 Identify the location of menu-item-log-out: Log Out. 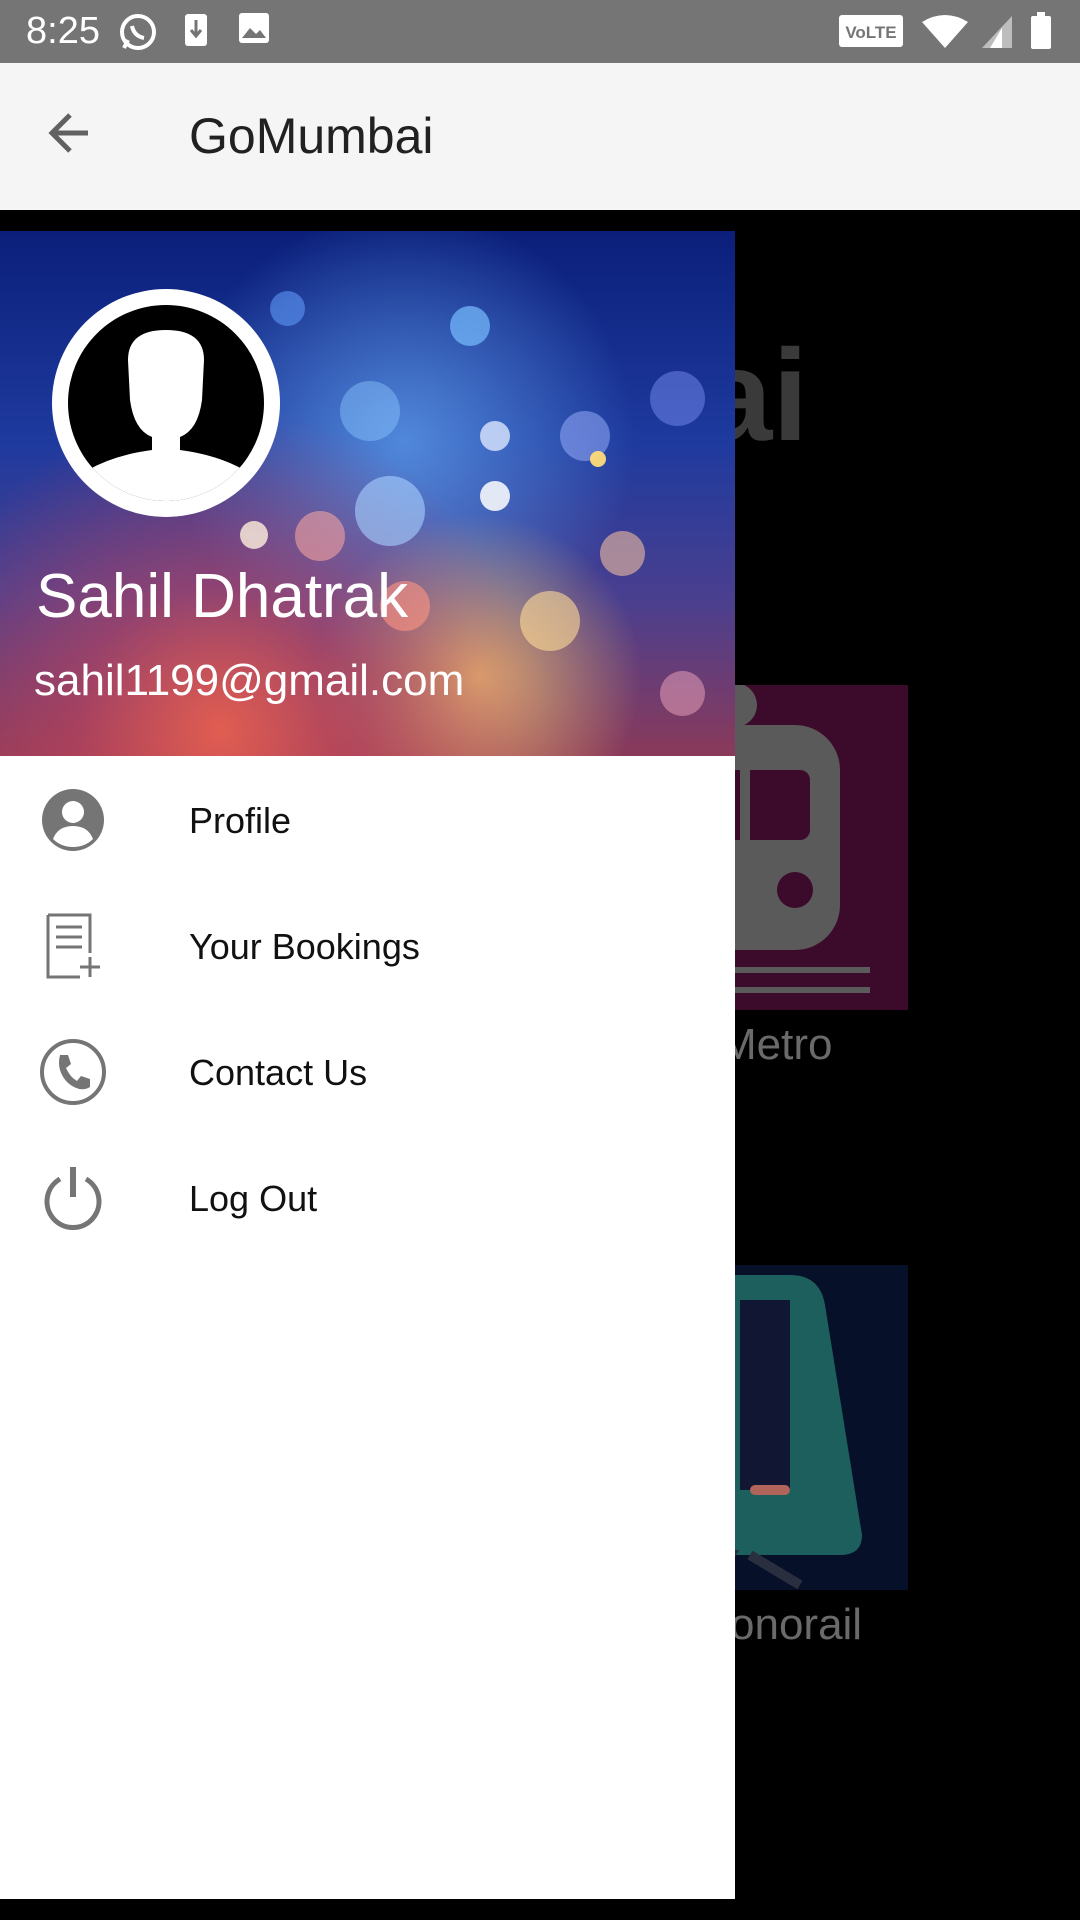
(367, 1197).